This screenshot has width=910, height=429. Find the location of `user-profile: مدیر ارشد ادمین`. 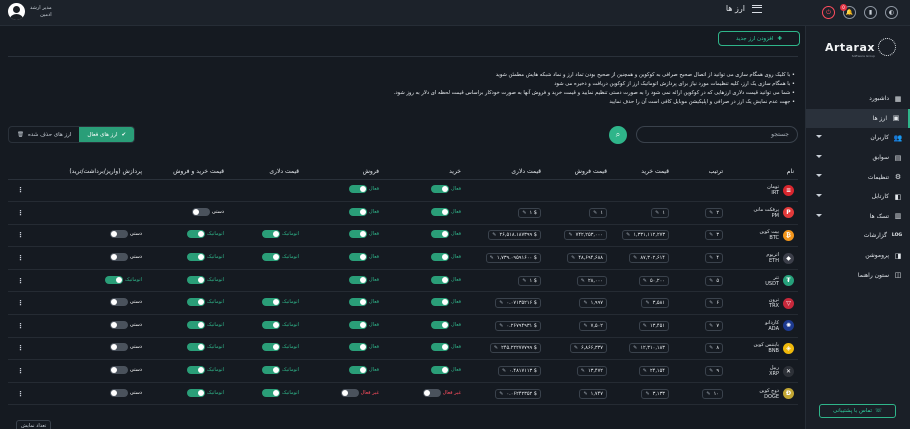

user-profile: مدیر ارشد ادمین is located at coordinates (30, 11).